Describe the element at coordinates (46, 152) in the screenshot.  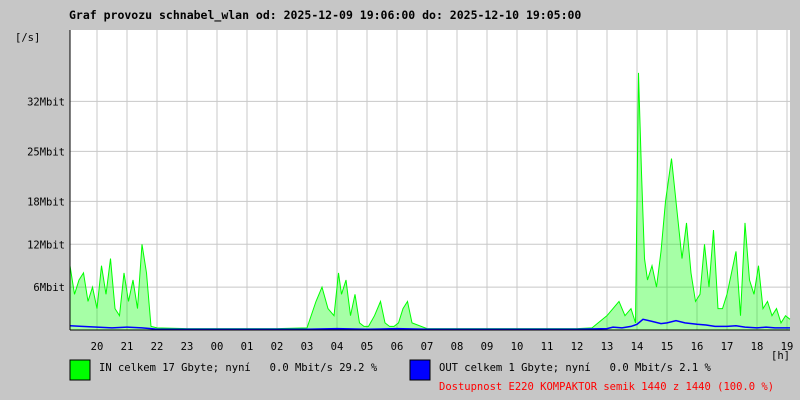
I see `y-tick-label: 25Mbit` at that location.